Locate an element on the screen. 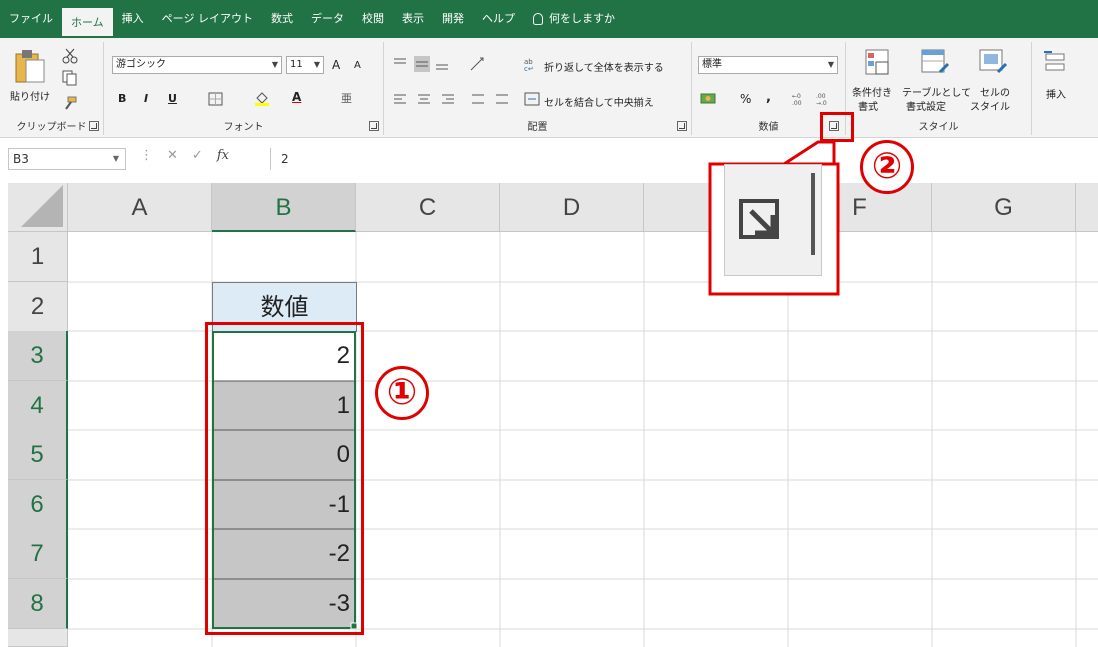 The image size is (1098, 647). conditional-formatting-icon is located at coordinates (878, 63).